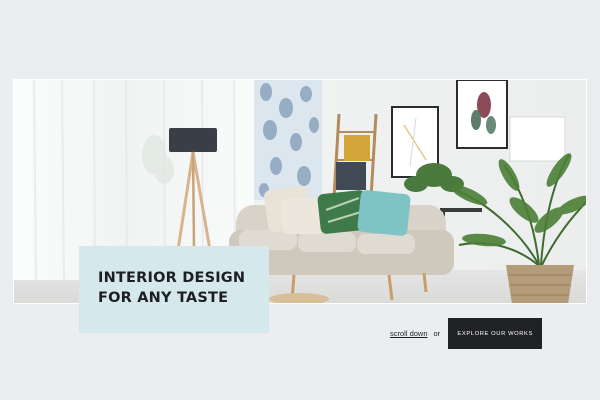 Image resolution: width=600 pixels, height=400 pixels. I want to click on explore-works-button: EXPLORE OUR WORKS, so click(495, 333).